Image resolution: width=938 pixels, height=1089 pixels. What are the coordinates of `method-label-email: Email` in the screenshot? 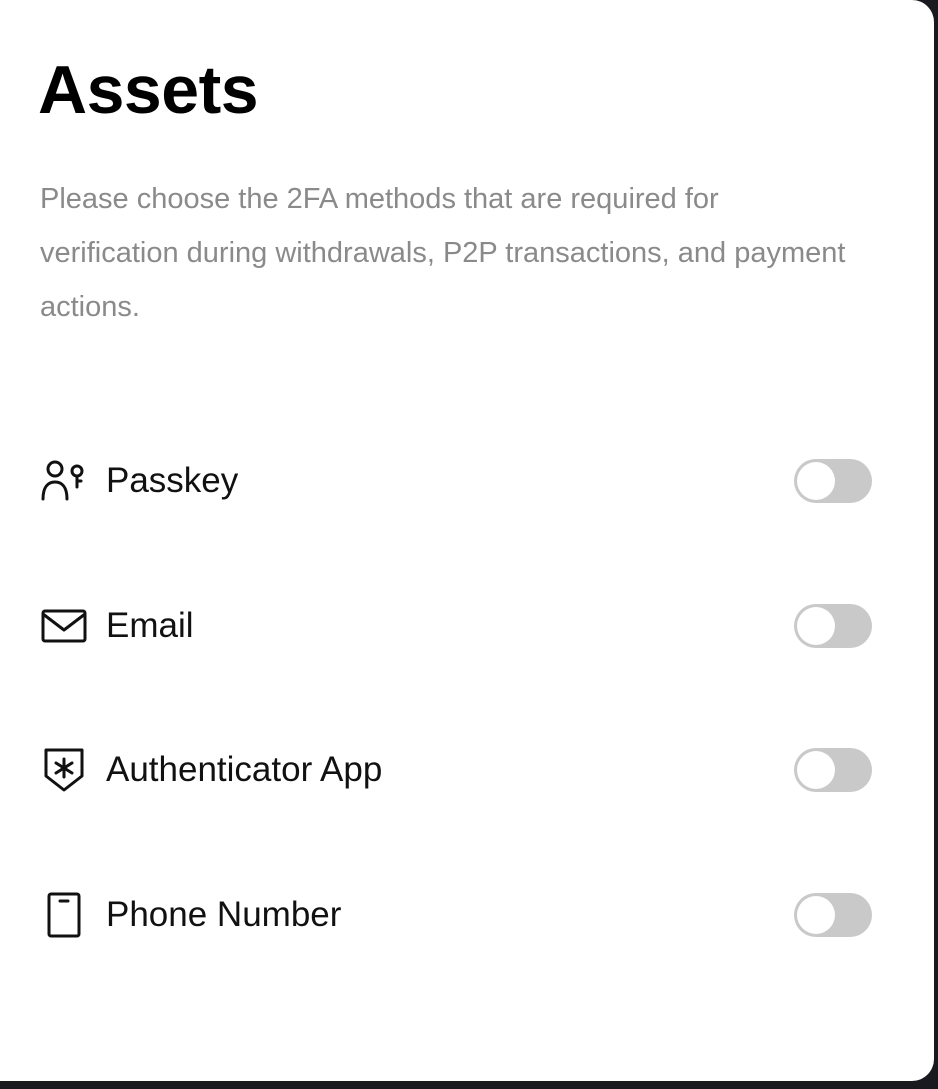 It's located at (150, 625).